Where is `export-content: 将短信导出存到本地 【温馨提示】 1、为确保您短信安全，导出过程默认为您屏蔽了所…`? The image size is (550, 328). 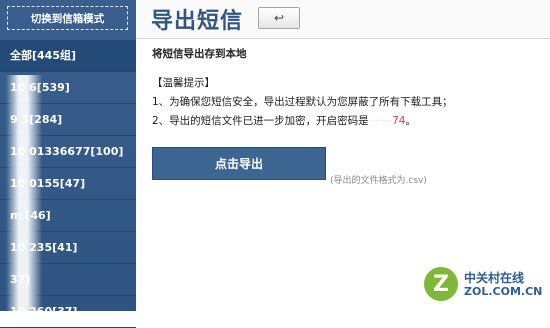 export-content: 将短信导出存到本地 【温馨提示】 1、为确保您短信安全，导出过程默认为您屏蔽了所… is located at coordinates (302, 89).